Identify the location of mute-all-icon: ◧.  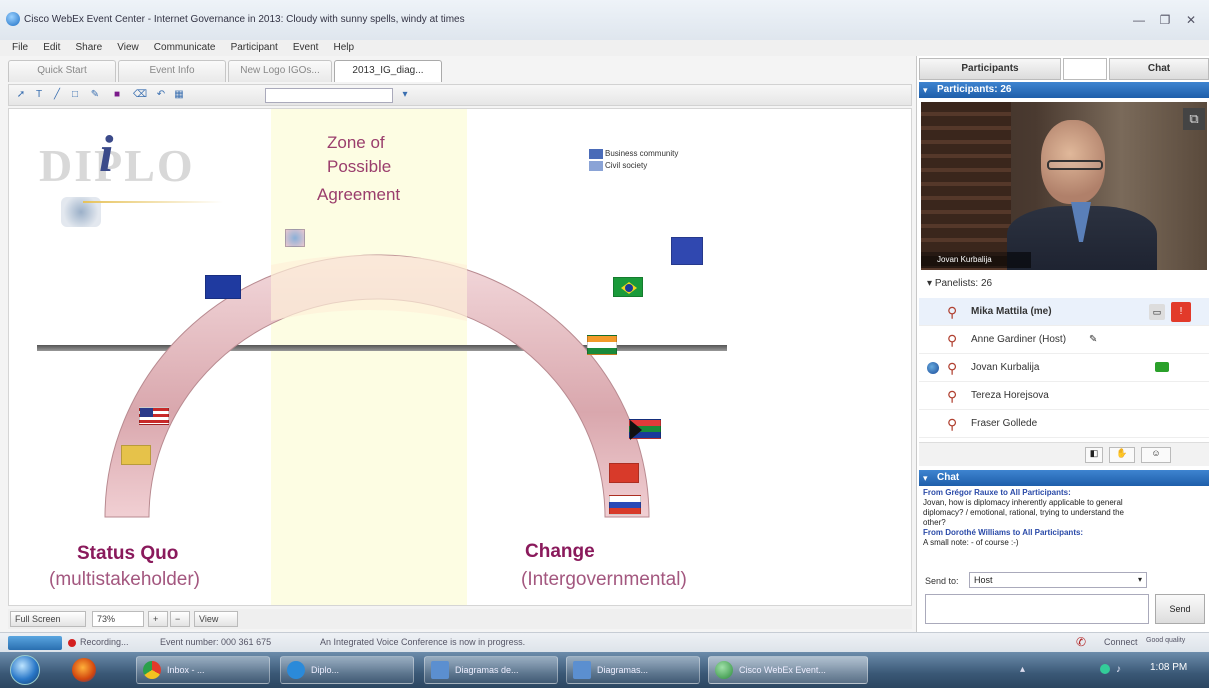
(1094, 455).